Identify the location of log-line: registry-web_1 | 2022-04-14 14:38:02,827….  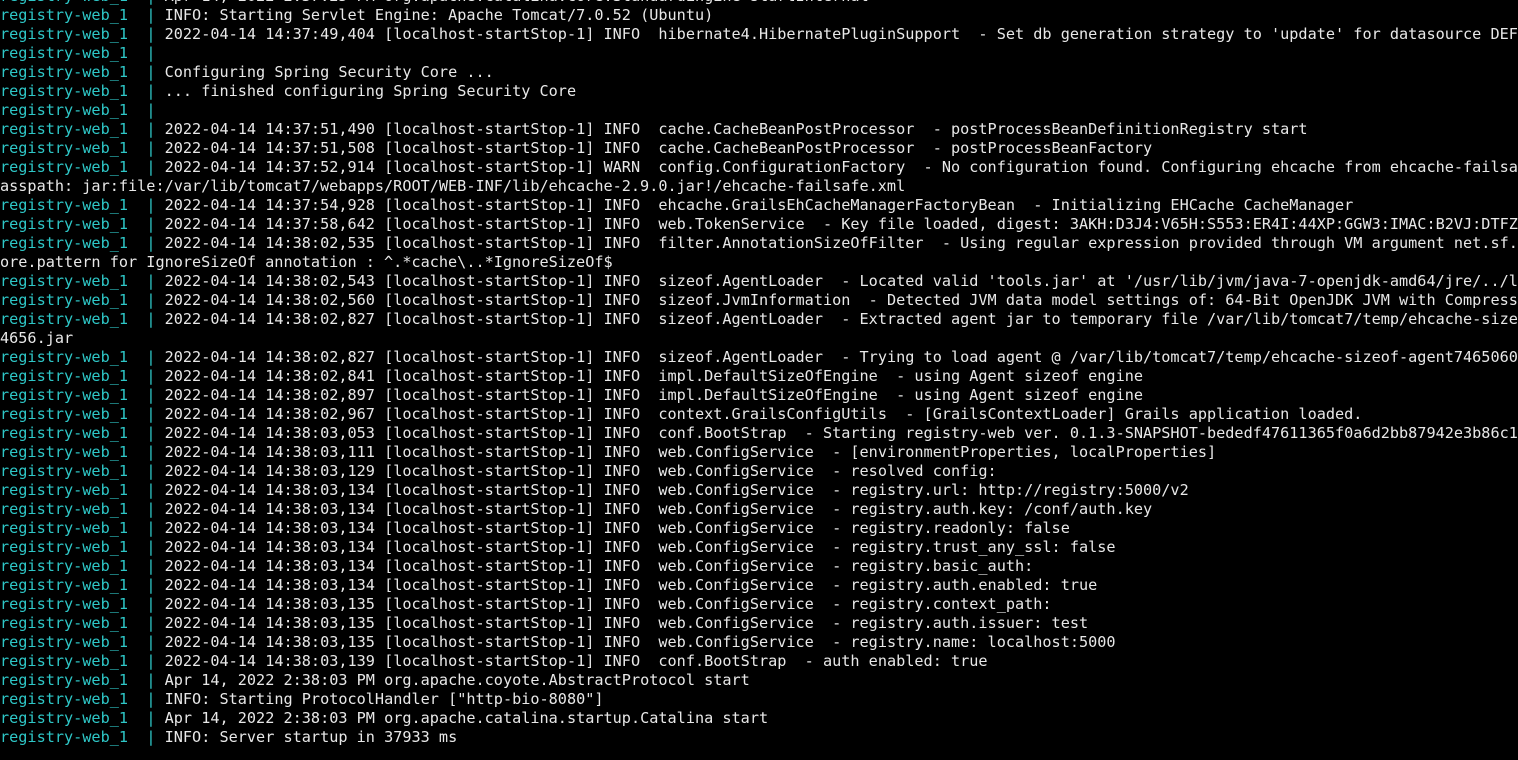
(759, 319).